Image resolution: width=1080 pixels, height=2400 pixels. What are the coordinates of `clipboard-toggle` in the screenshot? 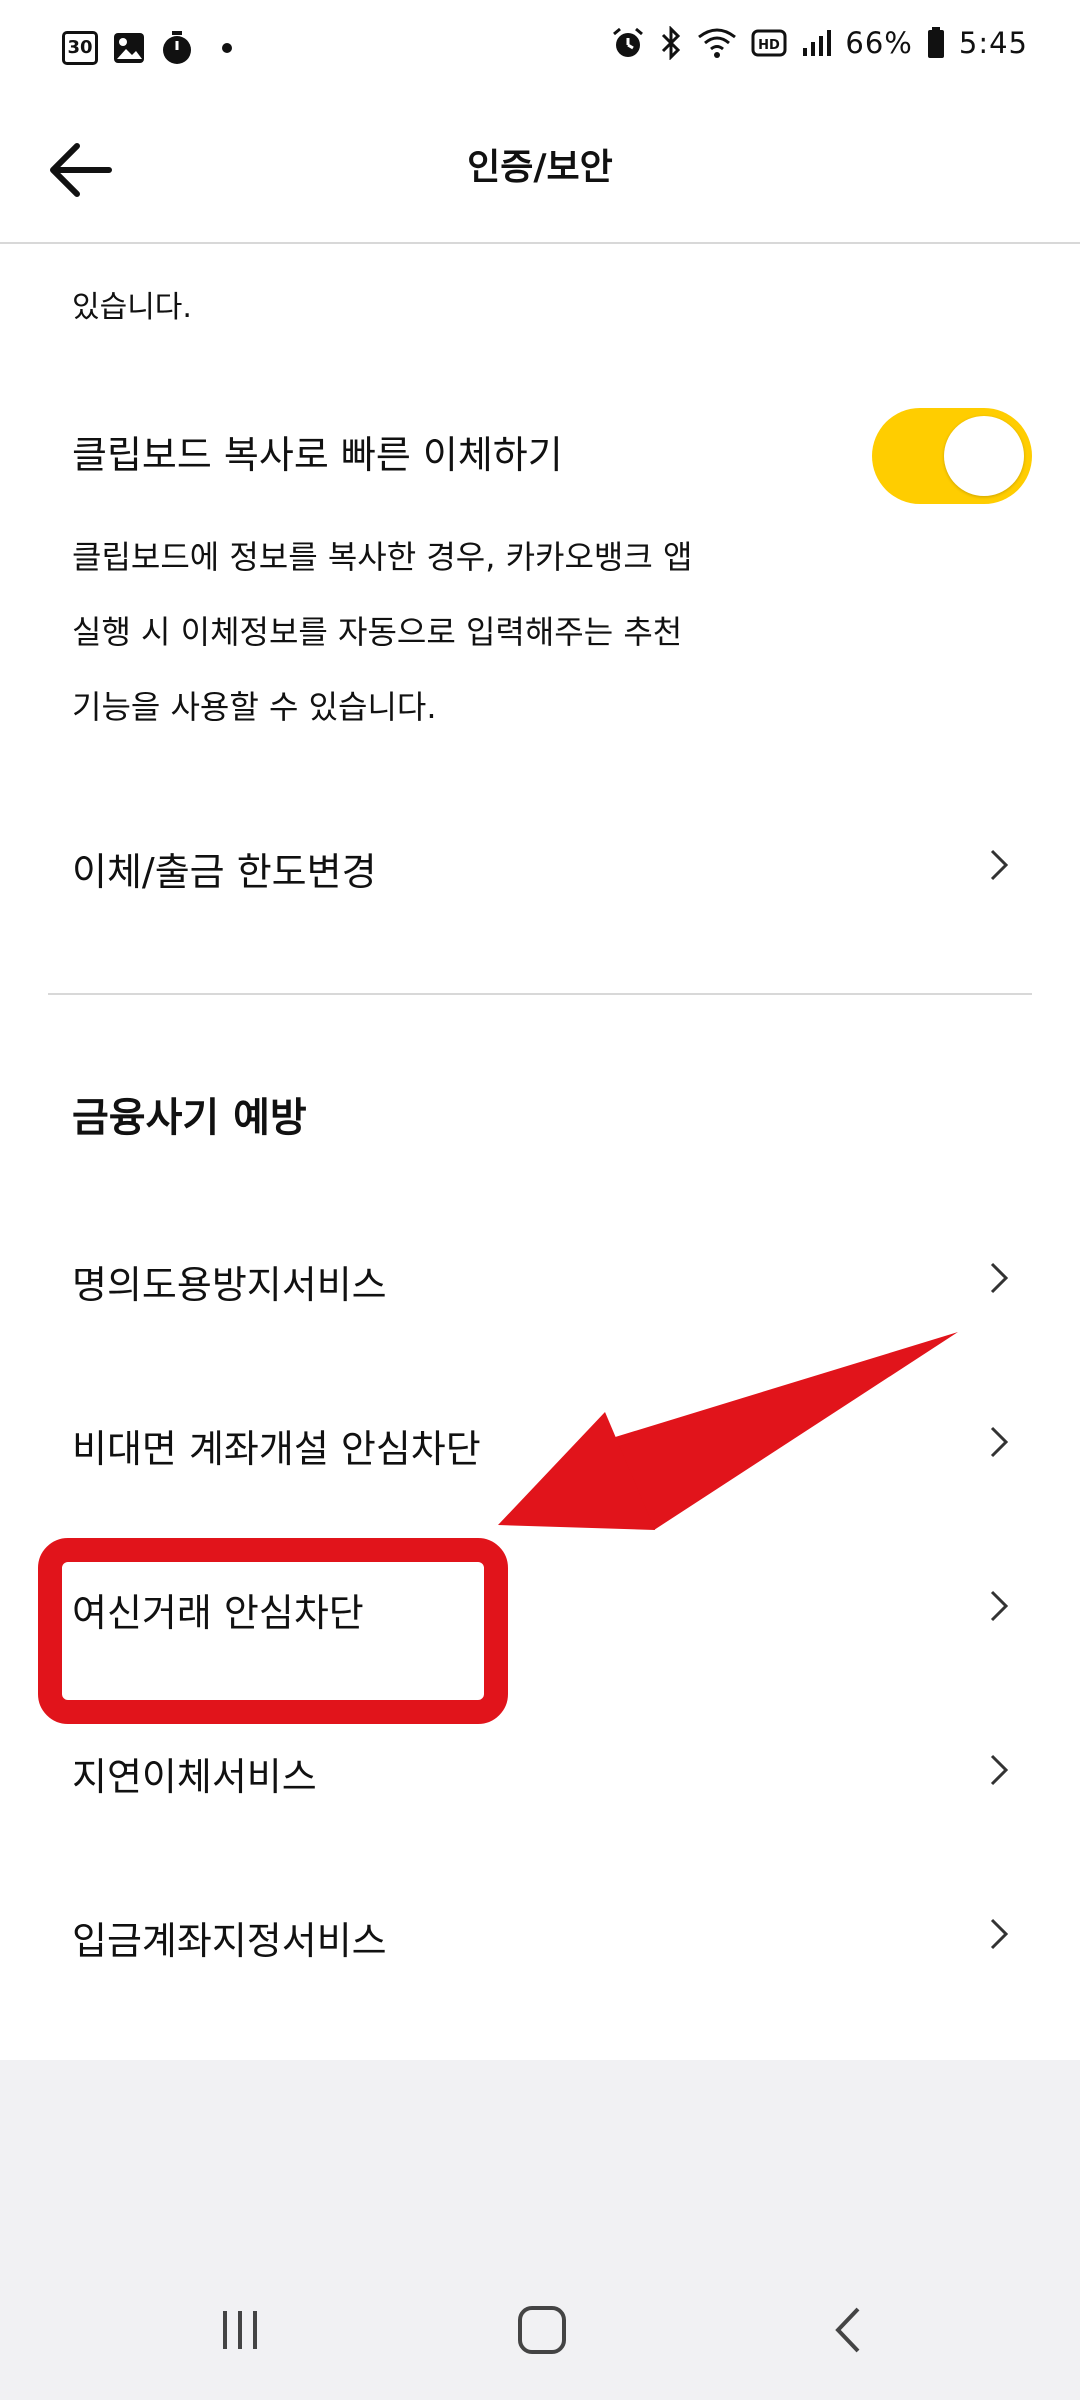 It's located at (952, 456).